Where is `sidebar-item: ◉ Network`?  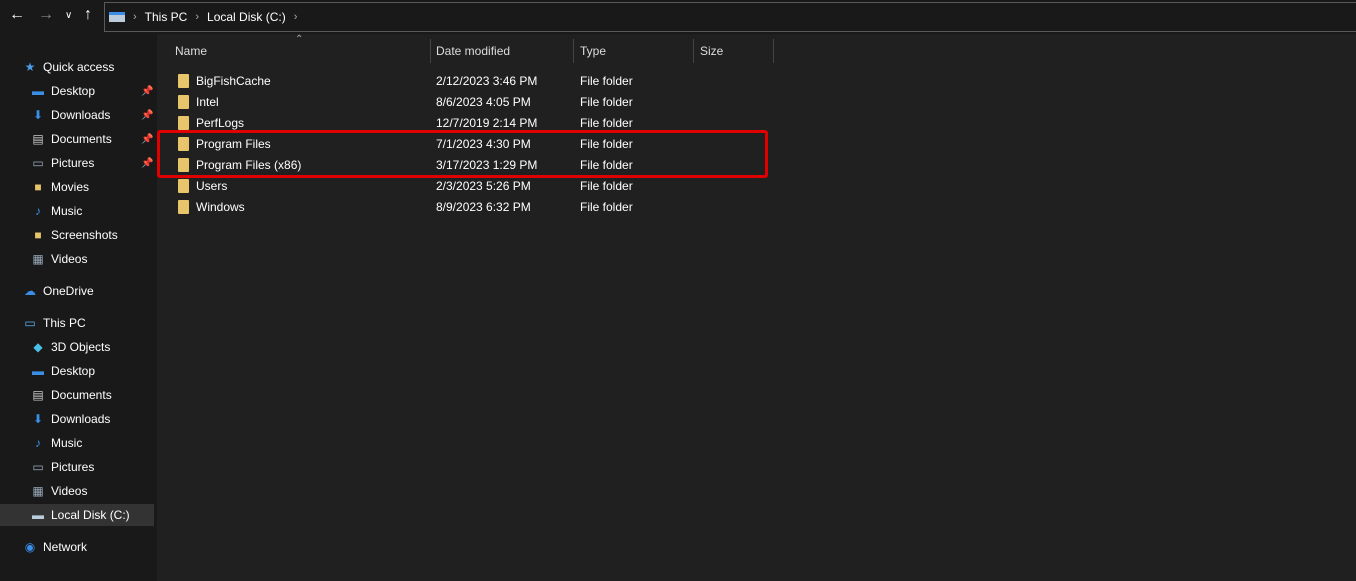 sidebar-item: ◉ Network is located at coordinates (77, 547).